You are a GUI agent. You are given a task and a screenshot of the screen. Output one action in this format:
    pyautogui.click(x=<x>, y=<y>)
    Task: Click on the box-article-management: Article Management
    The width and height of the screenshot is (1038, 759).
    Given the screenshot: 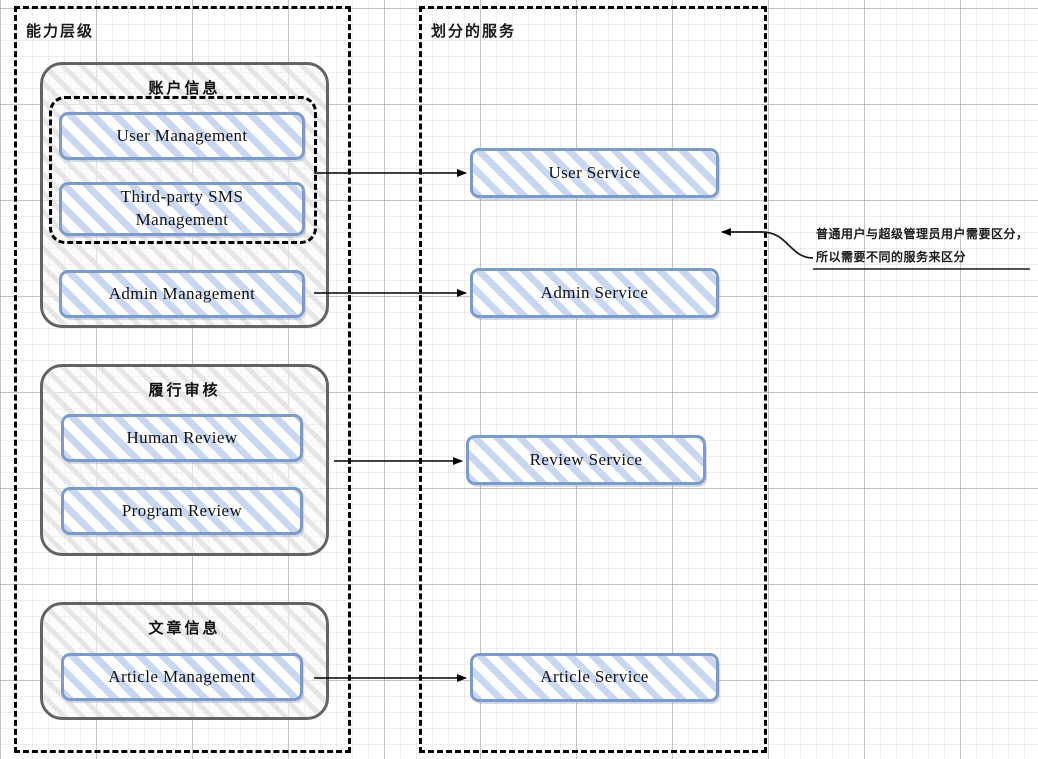 What is the action you would take?
    pyautogui.click(x=182, y=677)
    